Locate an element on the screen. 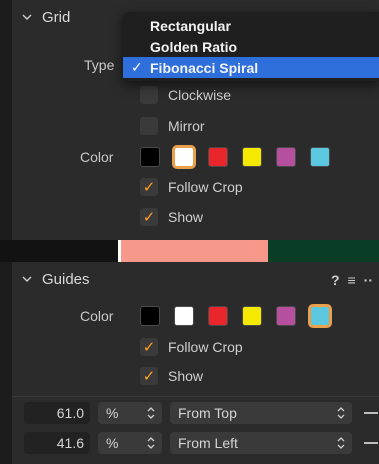 The image size is (379, 464). guide-row: 41.6 % From Left is located at coordinates (201, 443).